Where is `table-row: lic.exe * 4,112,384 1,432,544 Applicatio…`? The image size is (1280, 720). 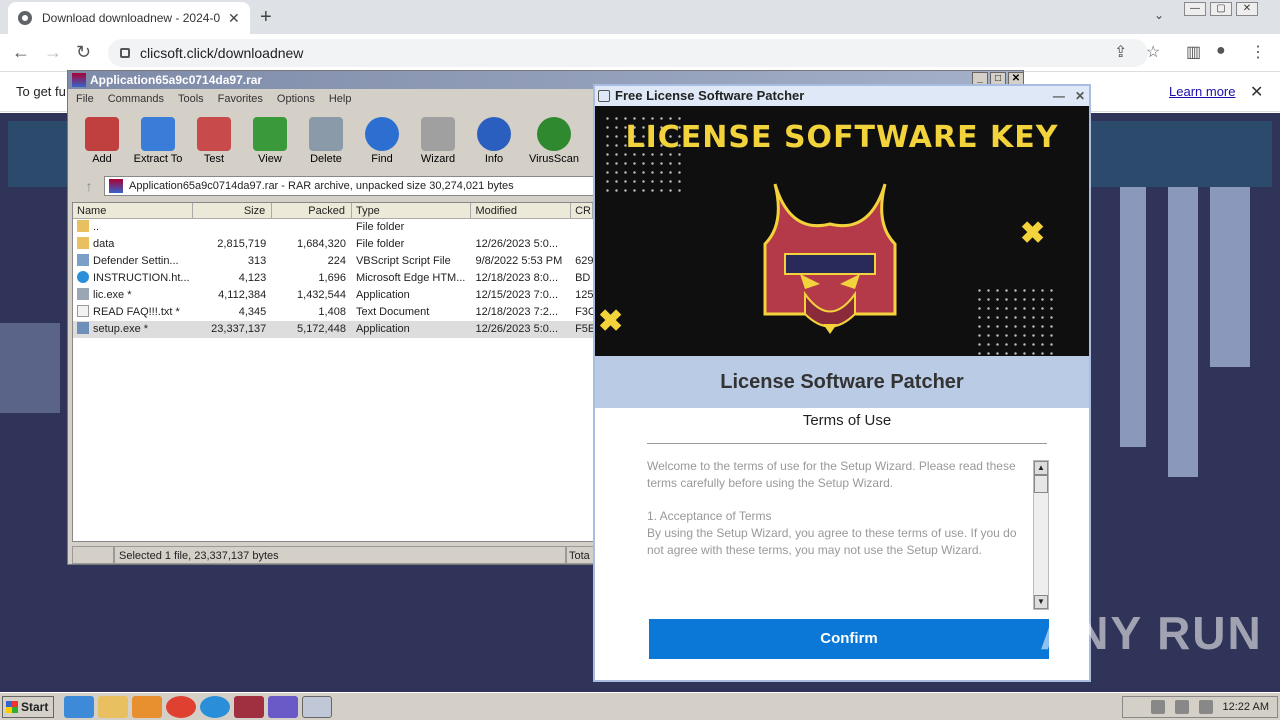 table-row: lic.exe * 4,112,384 1,432,544 Applicatio… is located at coordinates (333, 295).